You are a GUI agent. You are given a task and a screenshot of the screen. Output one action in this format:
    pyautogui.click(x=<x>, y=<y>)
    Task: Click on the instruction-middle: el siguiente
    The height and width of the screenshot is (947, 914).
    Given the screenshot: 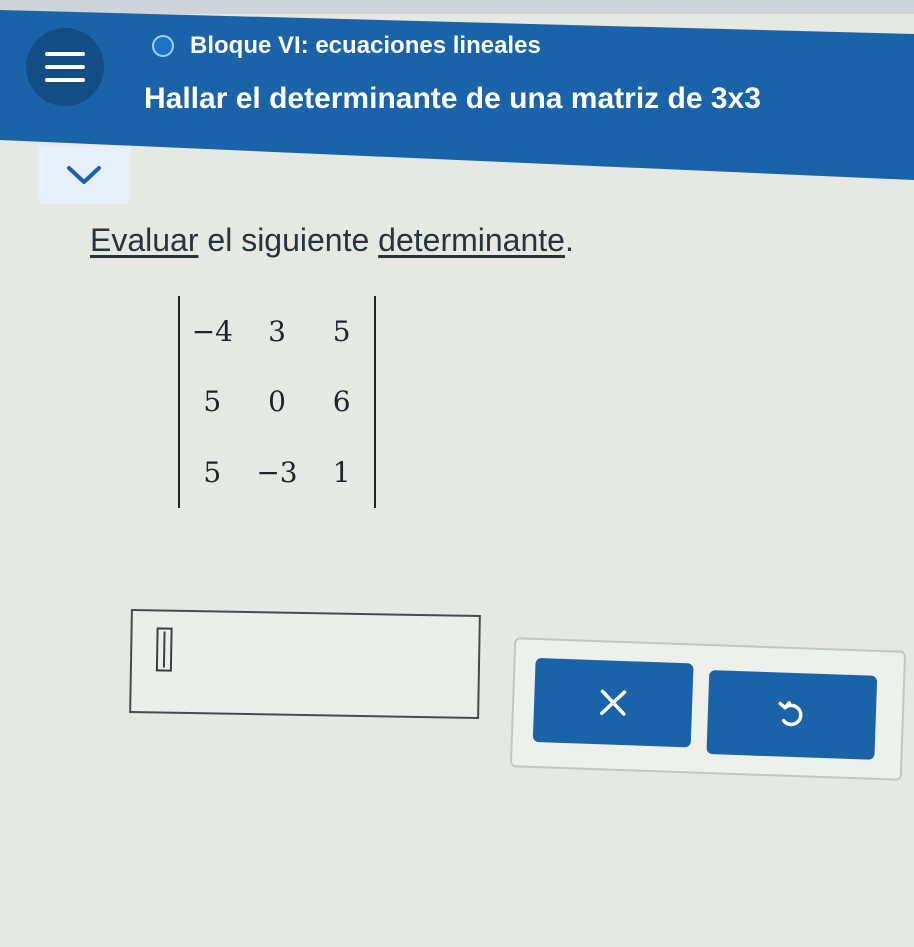 What is the action you would take?
    pyautogui.click(x=288, y=240)
    